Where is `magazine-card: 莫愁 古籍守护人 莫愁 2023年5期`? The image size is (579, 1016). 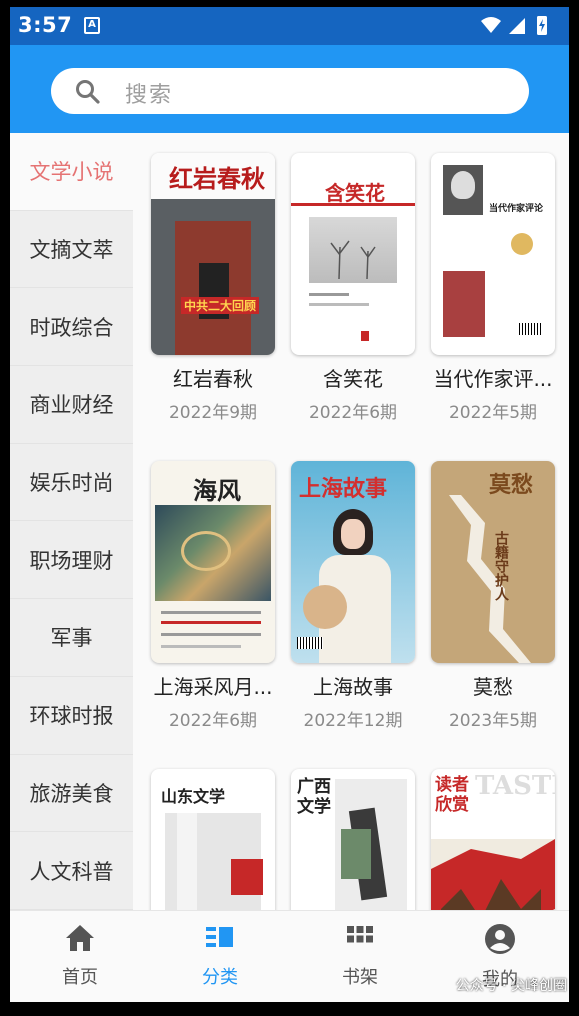
magazine-card: 莫愁 古籍守护人 莫愁 2023年5期 is located at coordinates (494, 596).